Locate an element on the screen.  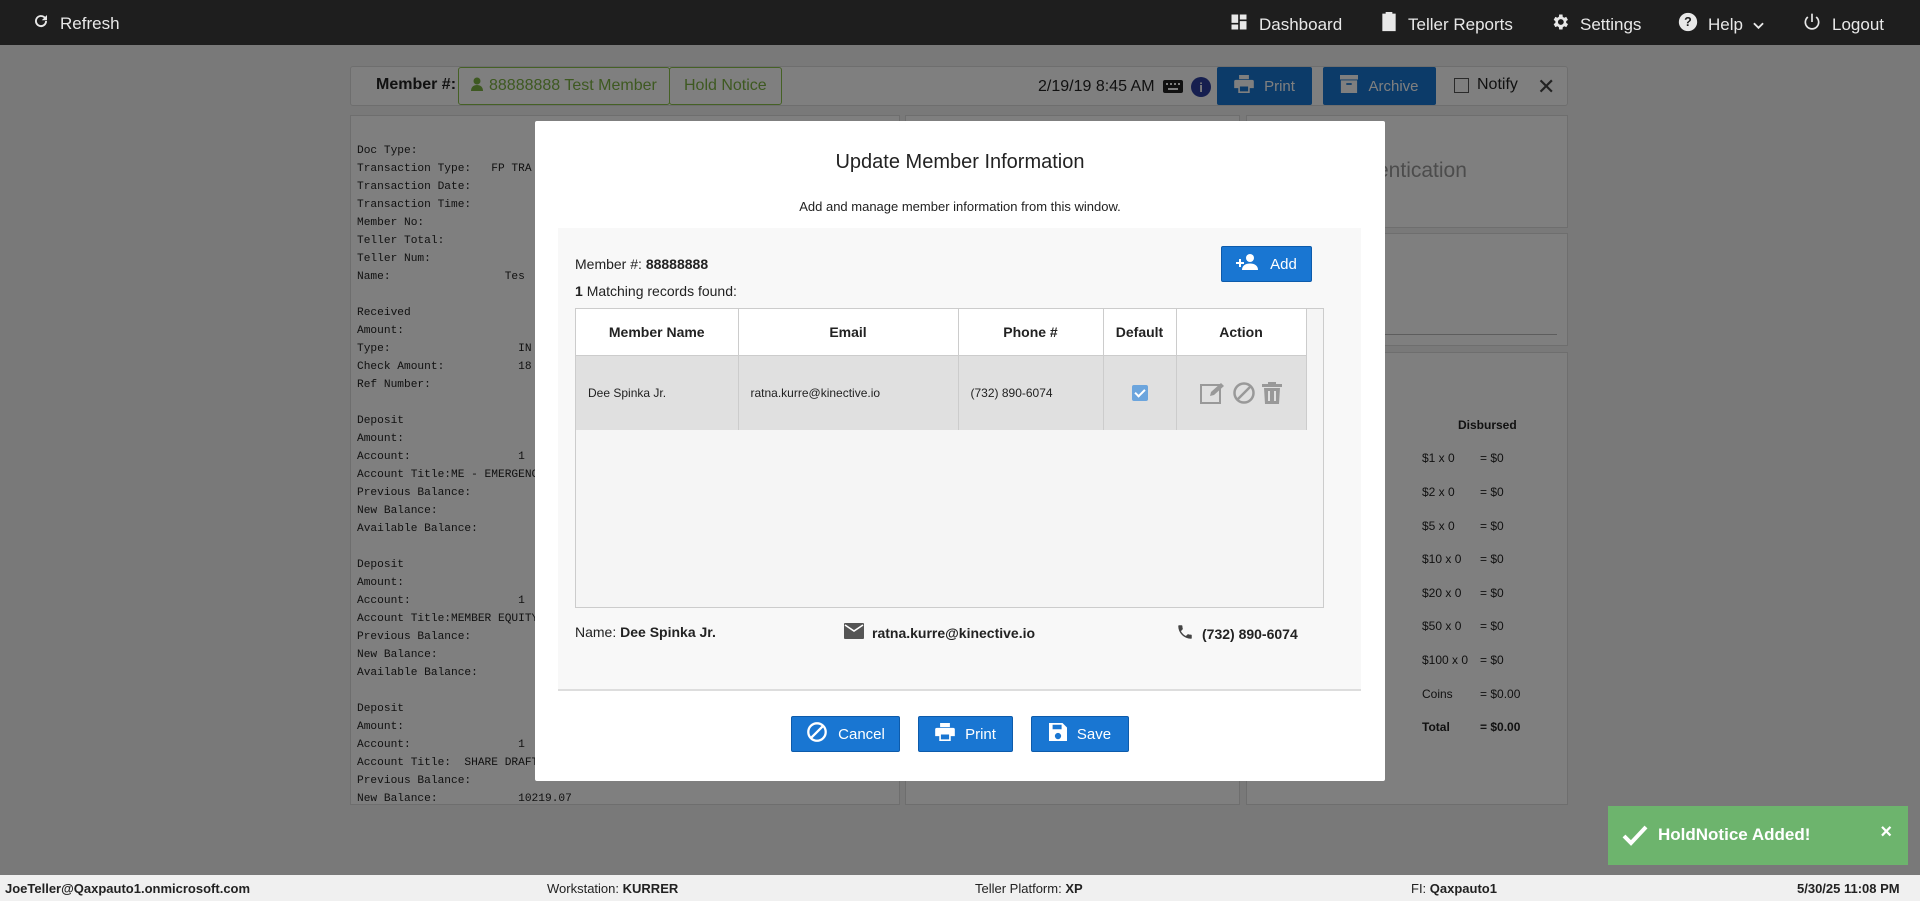
table-header-row: Member Name Email Phone # Default Action is located at coordinates (941, 332).